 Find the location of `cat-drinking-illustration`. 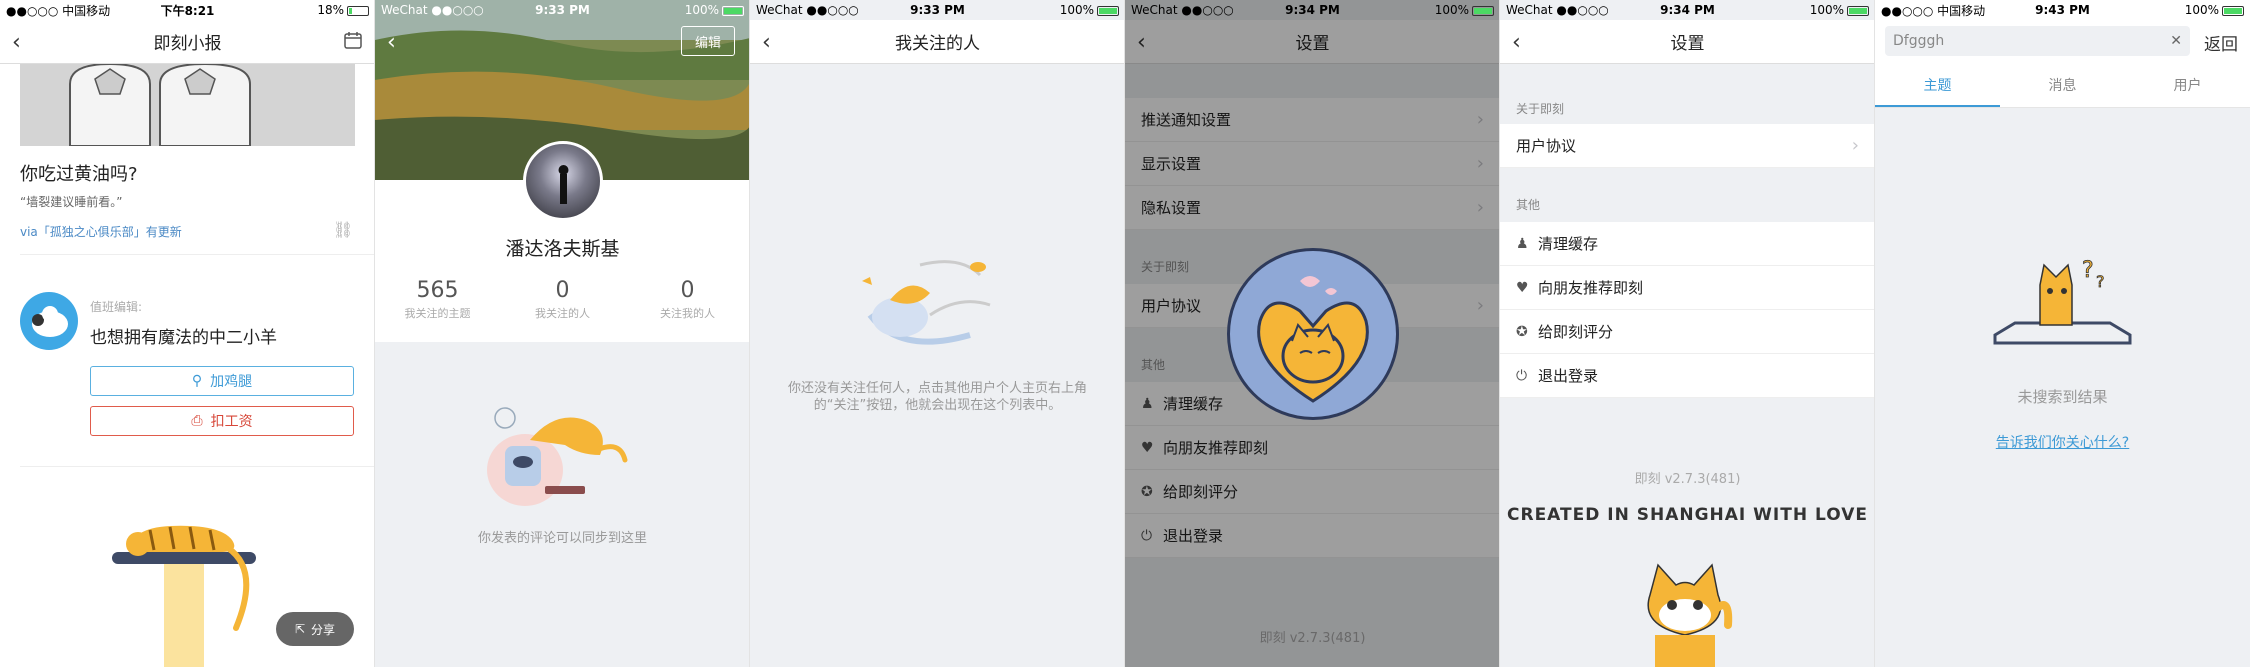

cat-drinking-illustration is located at coordinates (565, 455).